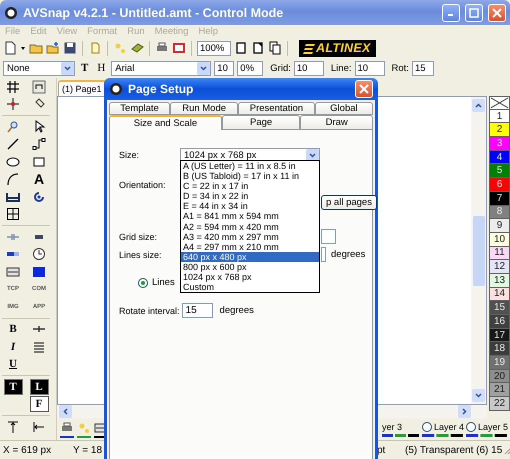 The width and height of the screenshot is (510, 459). I want to click on ellipse-icon, so click(13, 161).